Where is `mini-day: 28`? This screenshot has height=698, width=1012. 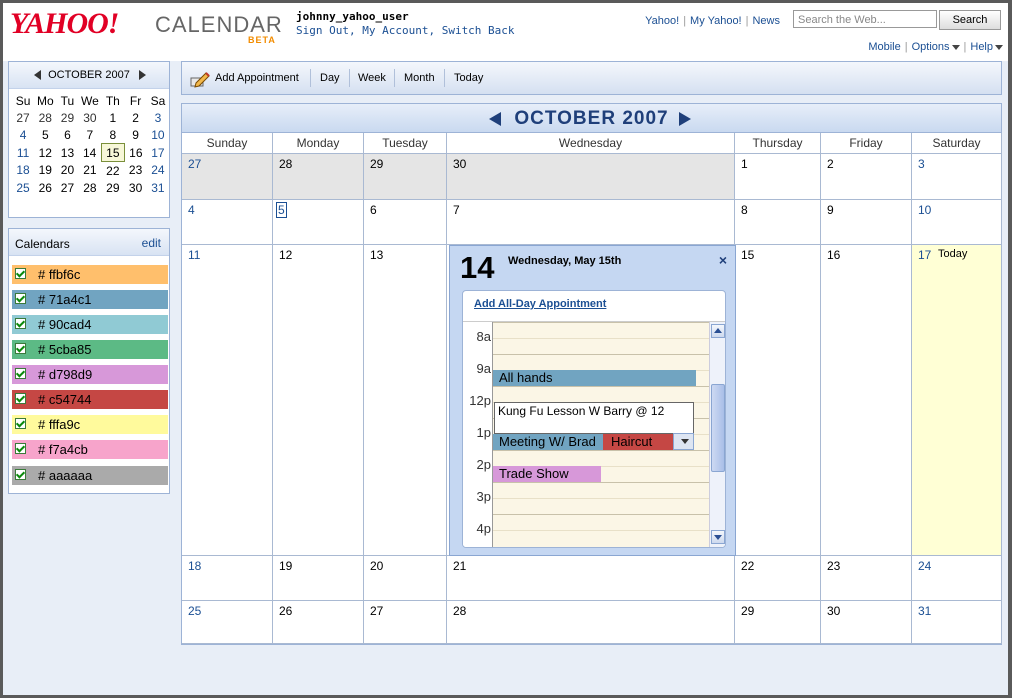 mini-day: 28 is located at coordinates (89, 187).